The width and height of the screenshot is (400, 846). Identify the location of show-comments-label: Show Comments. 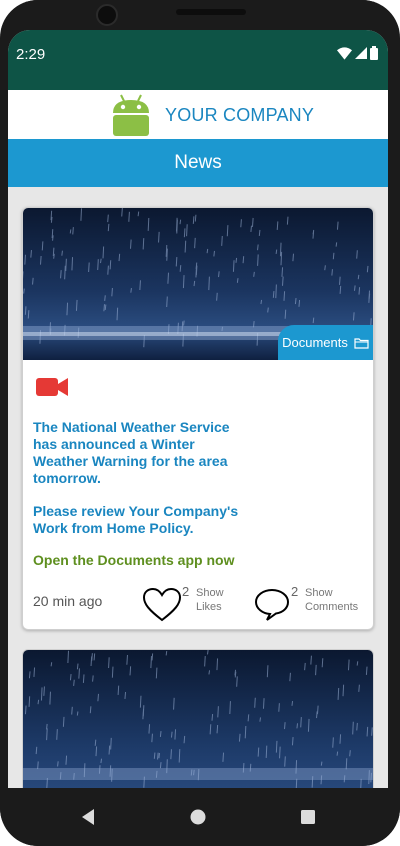
(332, 600).